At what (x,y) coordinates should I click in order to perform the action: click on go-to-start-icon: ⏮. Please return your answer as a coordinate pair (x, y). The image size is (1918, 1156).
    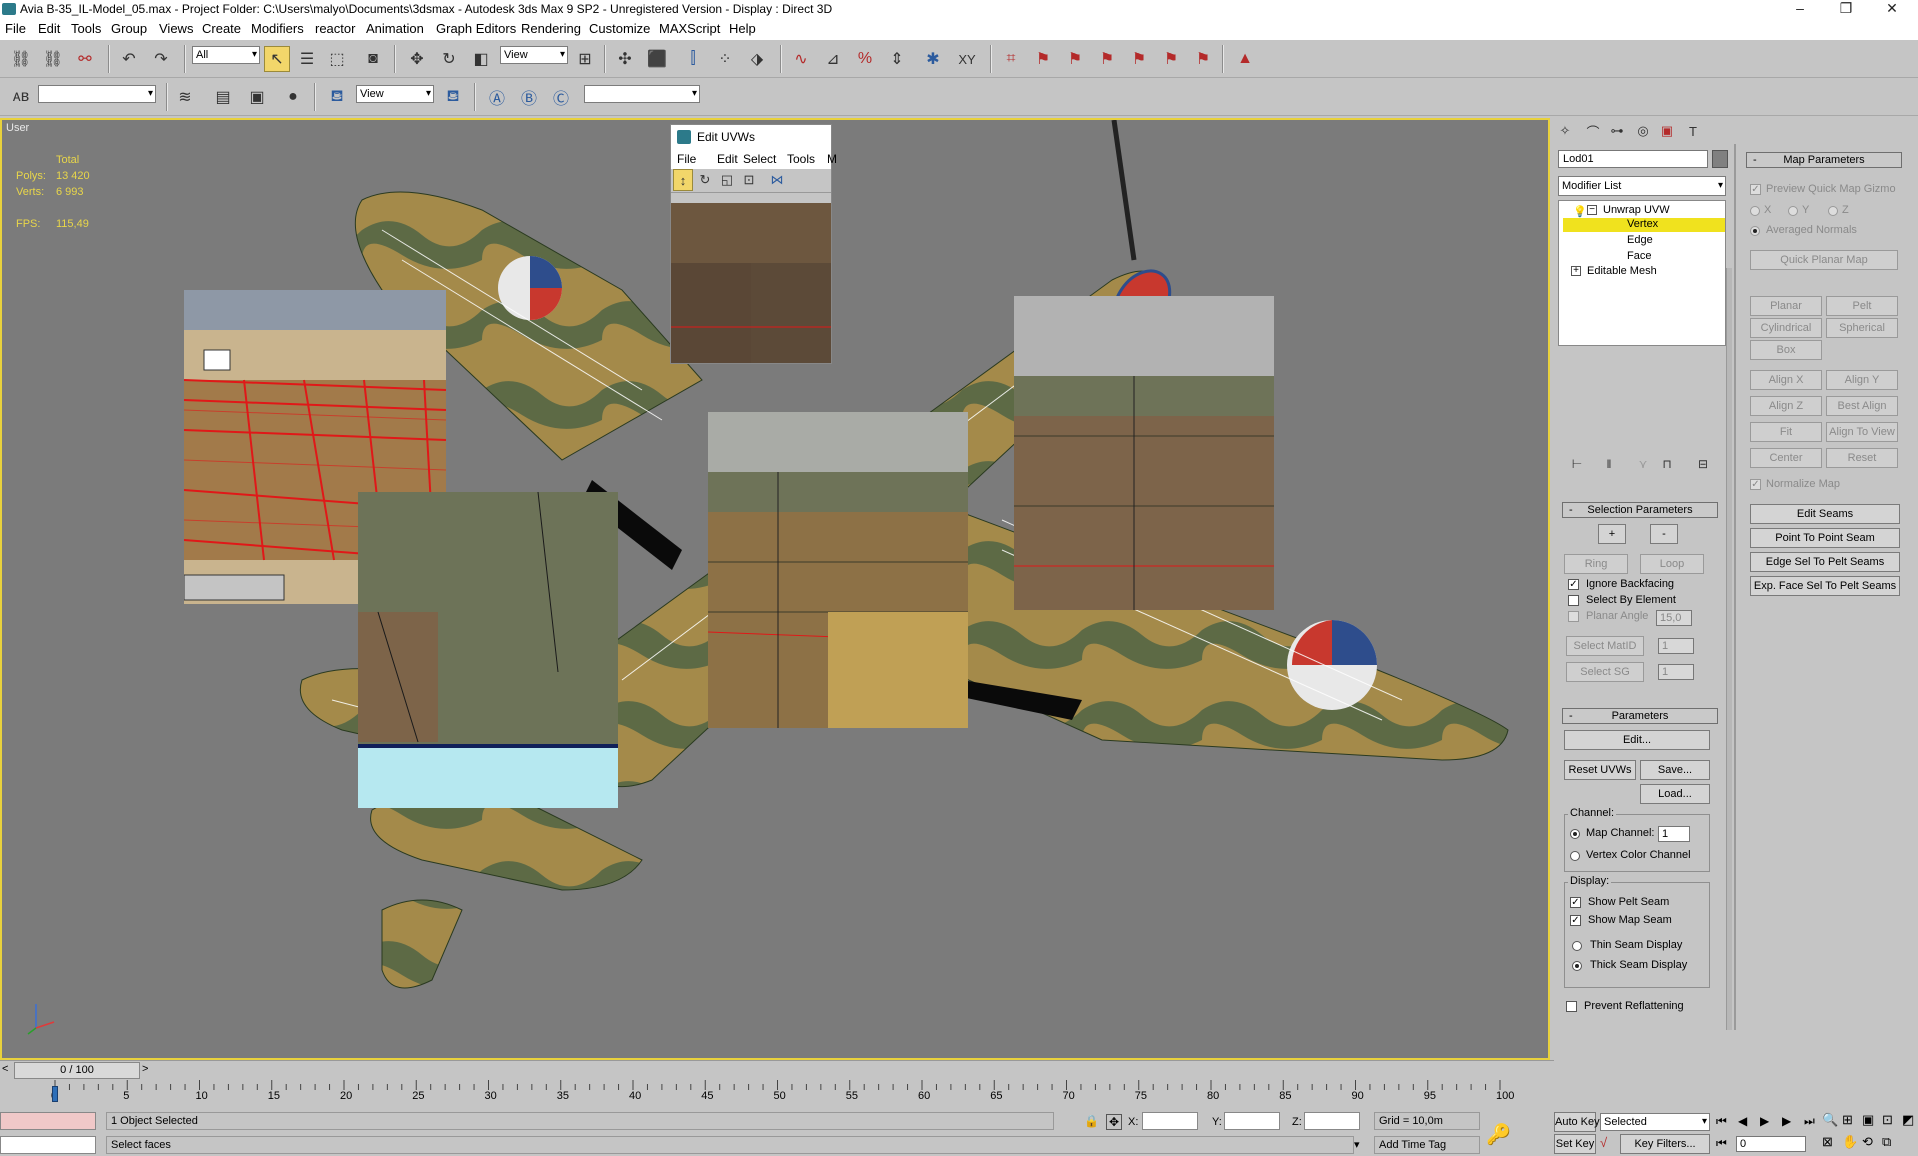
    Looking at the image, I should click on (1721, 1121).